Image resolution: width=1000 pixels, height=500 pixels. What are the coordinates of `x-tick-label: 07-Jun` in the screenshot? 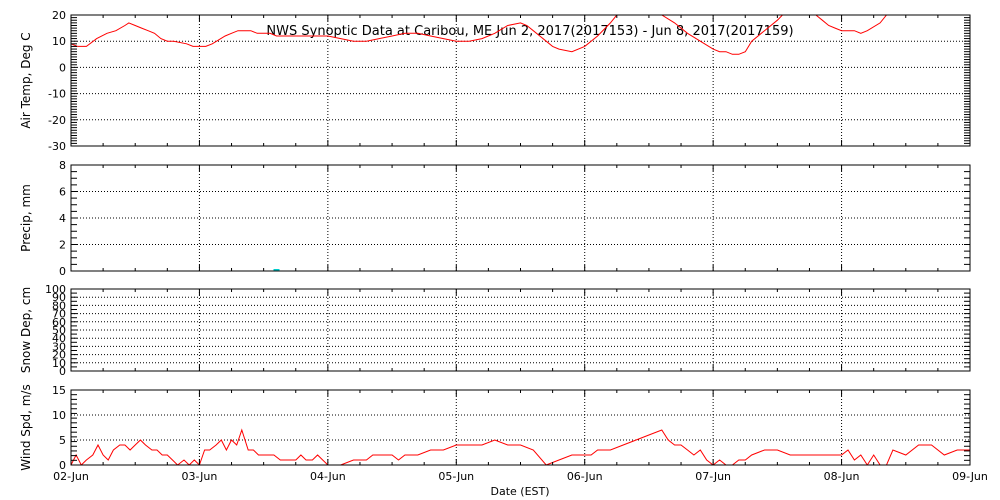 It's located at (713, 476).